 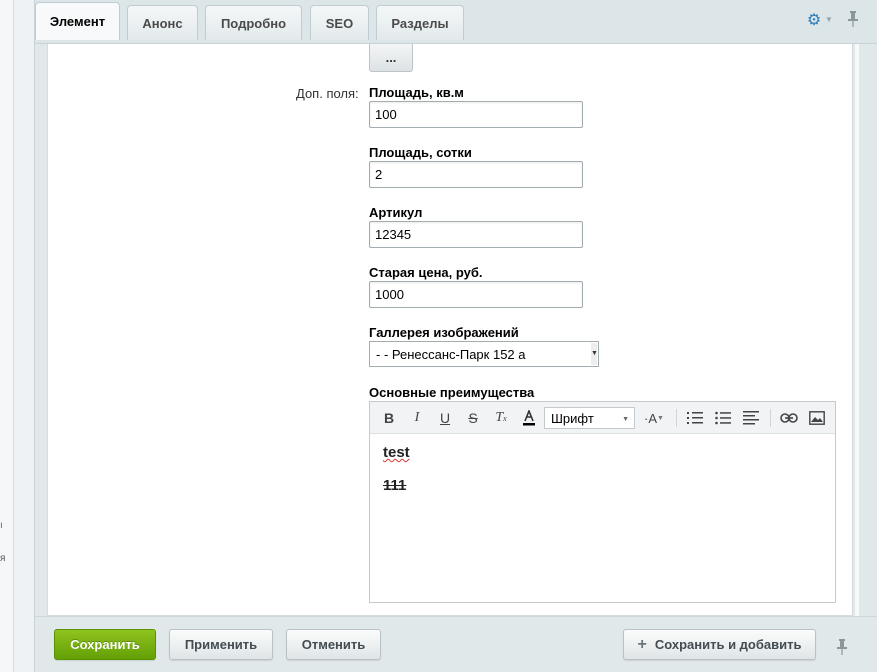 I want to click on align-icon, so click(x=751, y=418).